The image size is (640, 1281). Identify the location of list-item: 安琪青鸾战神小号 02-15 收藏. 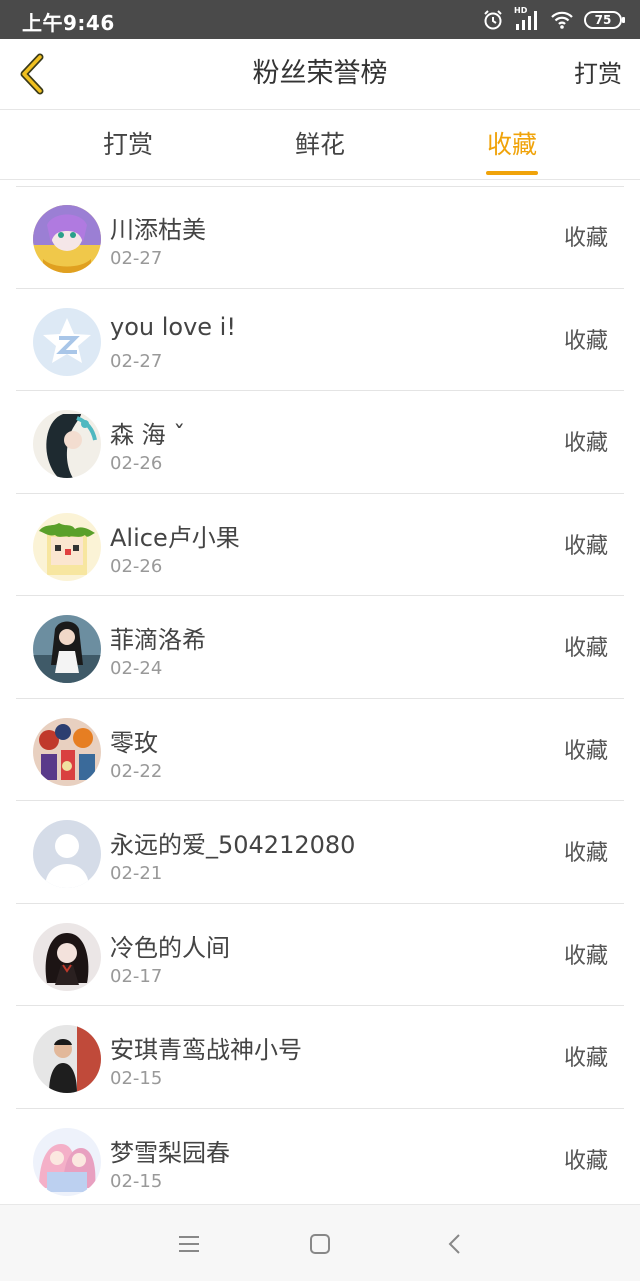
(320, 1057).